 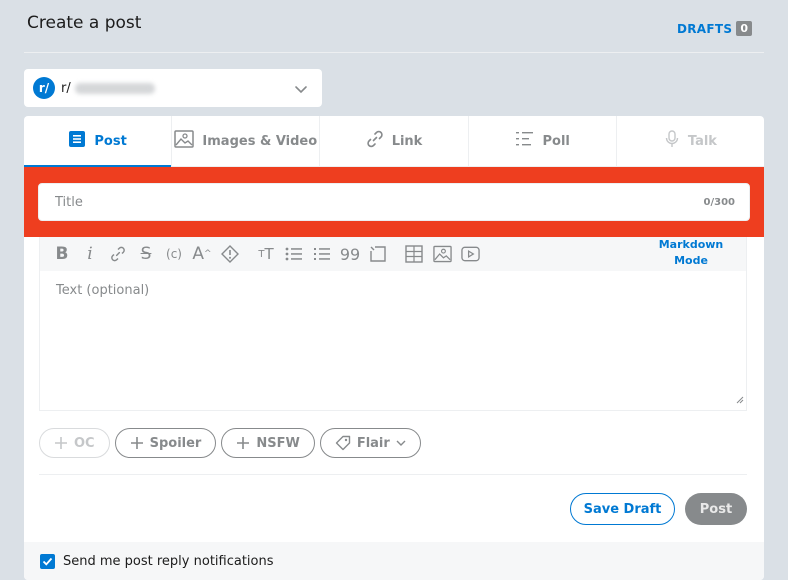 I want to click on nsfw-label: NSFW, so click(x=278, y=443).